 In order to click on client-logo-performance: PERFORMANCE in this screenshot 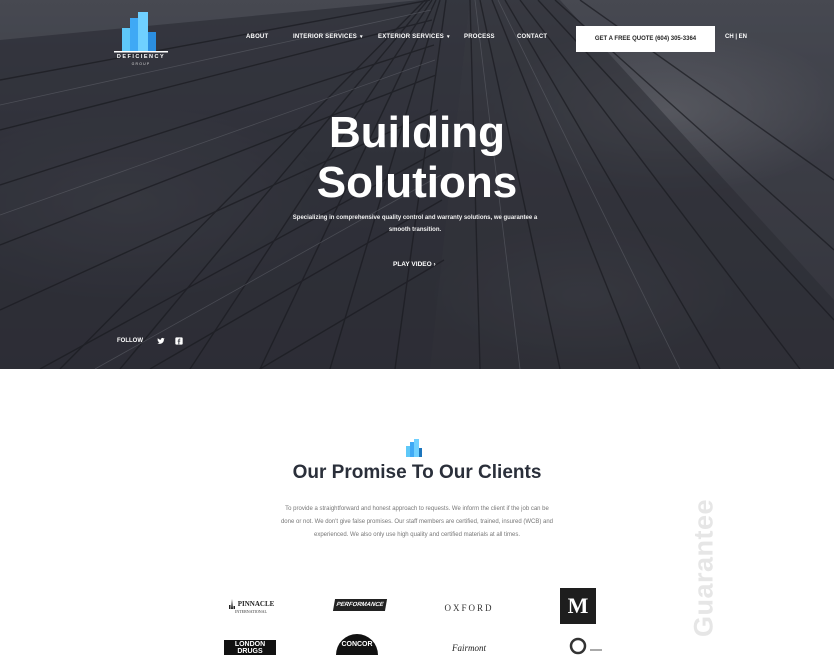, I will do `click(360, 605)`.